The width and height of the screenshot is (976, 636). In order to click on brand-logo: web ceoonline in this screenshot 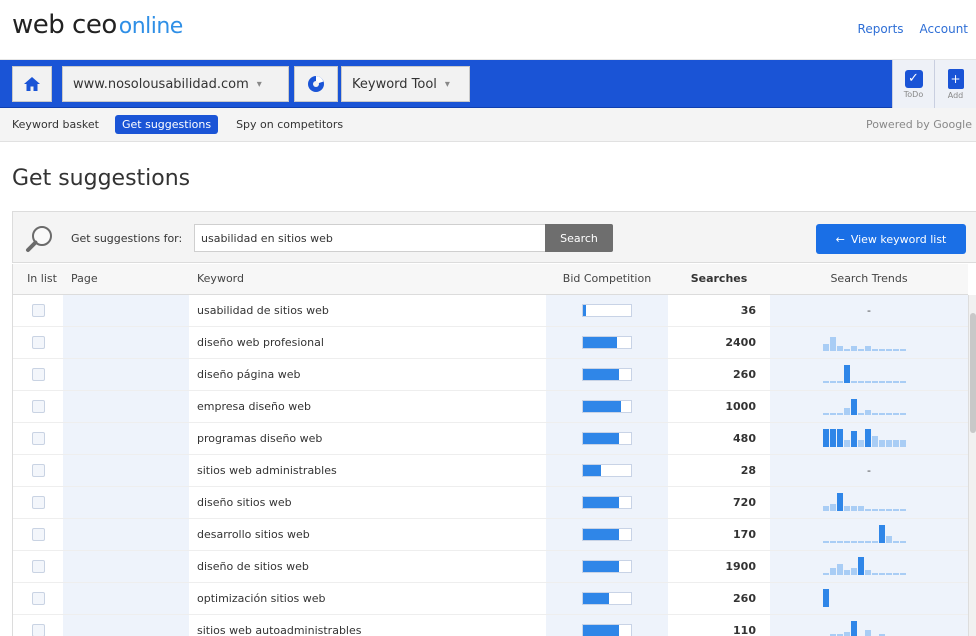, I will do `click(97, 25)`.